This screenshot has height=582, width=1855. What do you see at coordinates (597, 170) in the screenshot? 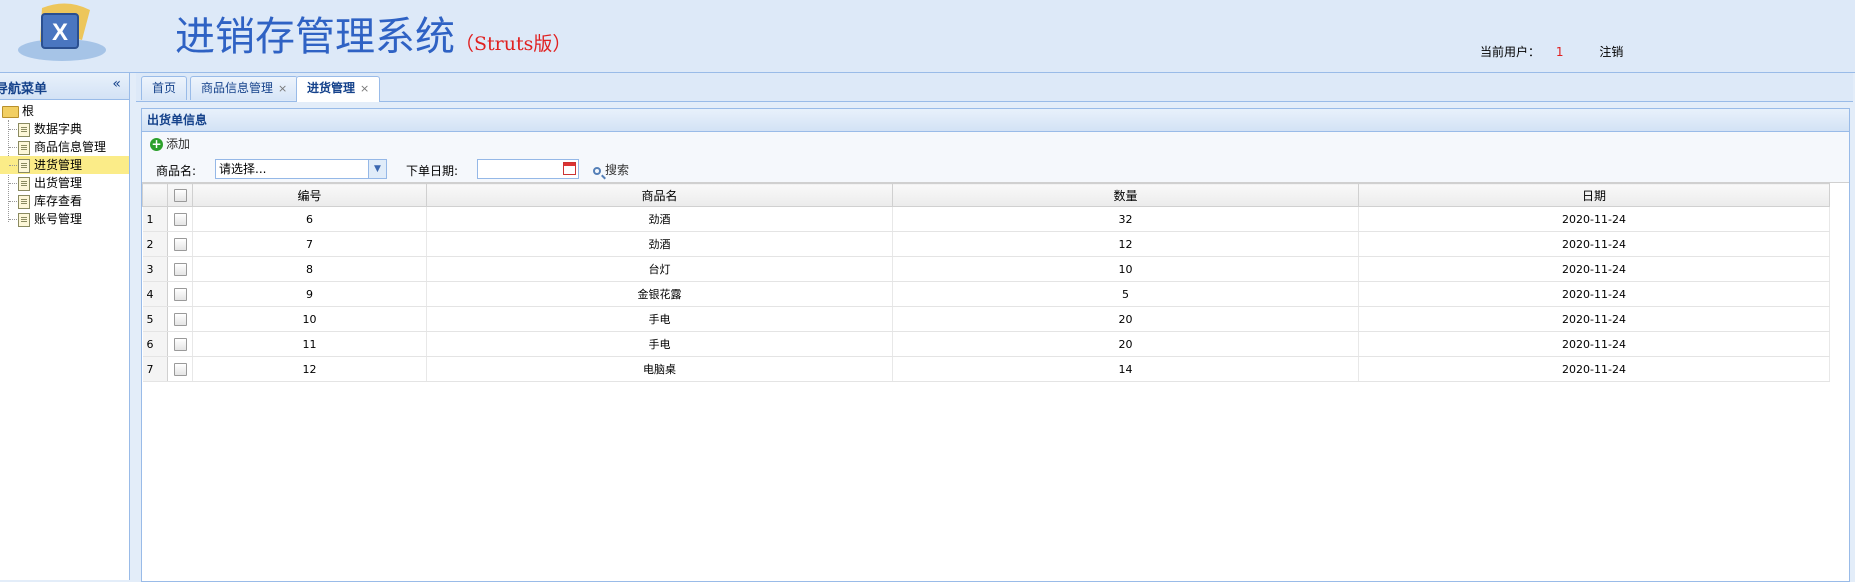
I see `search-icon` at bounding box center [597, 170].